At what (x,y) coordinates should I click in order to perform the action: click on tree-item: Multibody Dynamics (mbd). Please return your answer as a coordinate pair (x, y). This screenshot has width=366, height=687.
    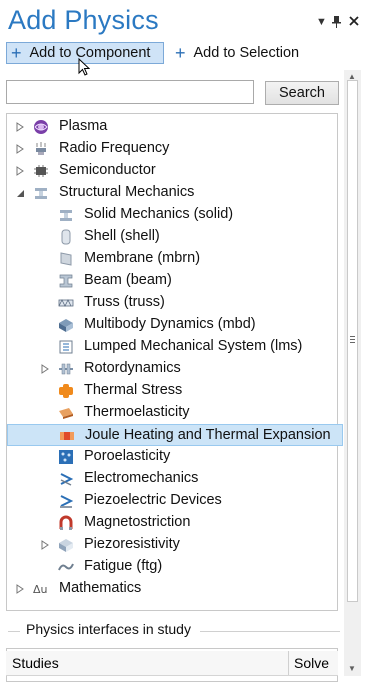
    Looking at the image, I should click on (172, 325).